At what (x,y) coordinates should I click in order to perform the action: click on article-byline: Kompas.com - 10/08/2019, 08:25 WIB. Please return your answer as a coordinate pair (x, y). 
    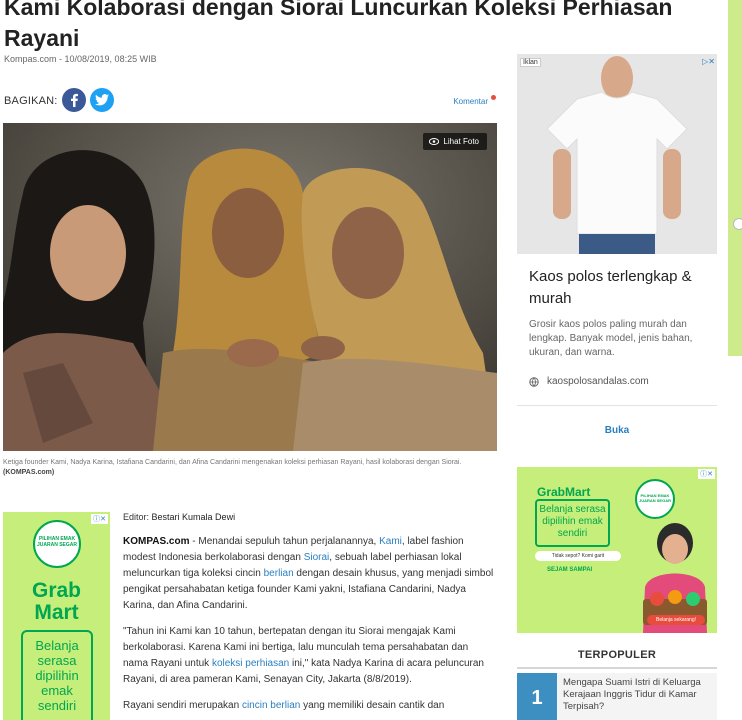
    Looking at the image, I should click on (80, 59).